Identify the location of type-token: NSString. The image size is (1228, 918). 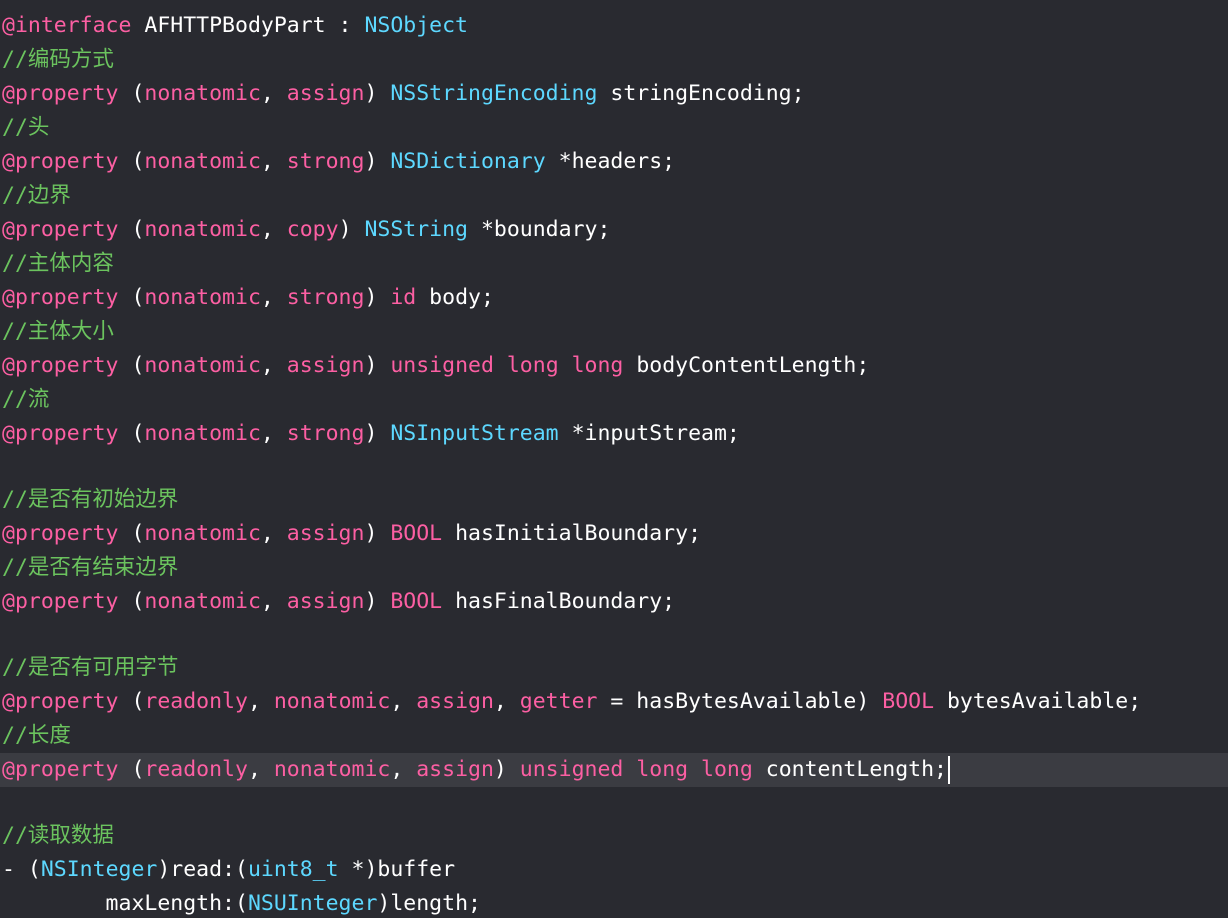
(416, 229).